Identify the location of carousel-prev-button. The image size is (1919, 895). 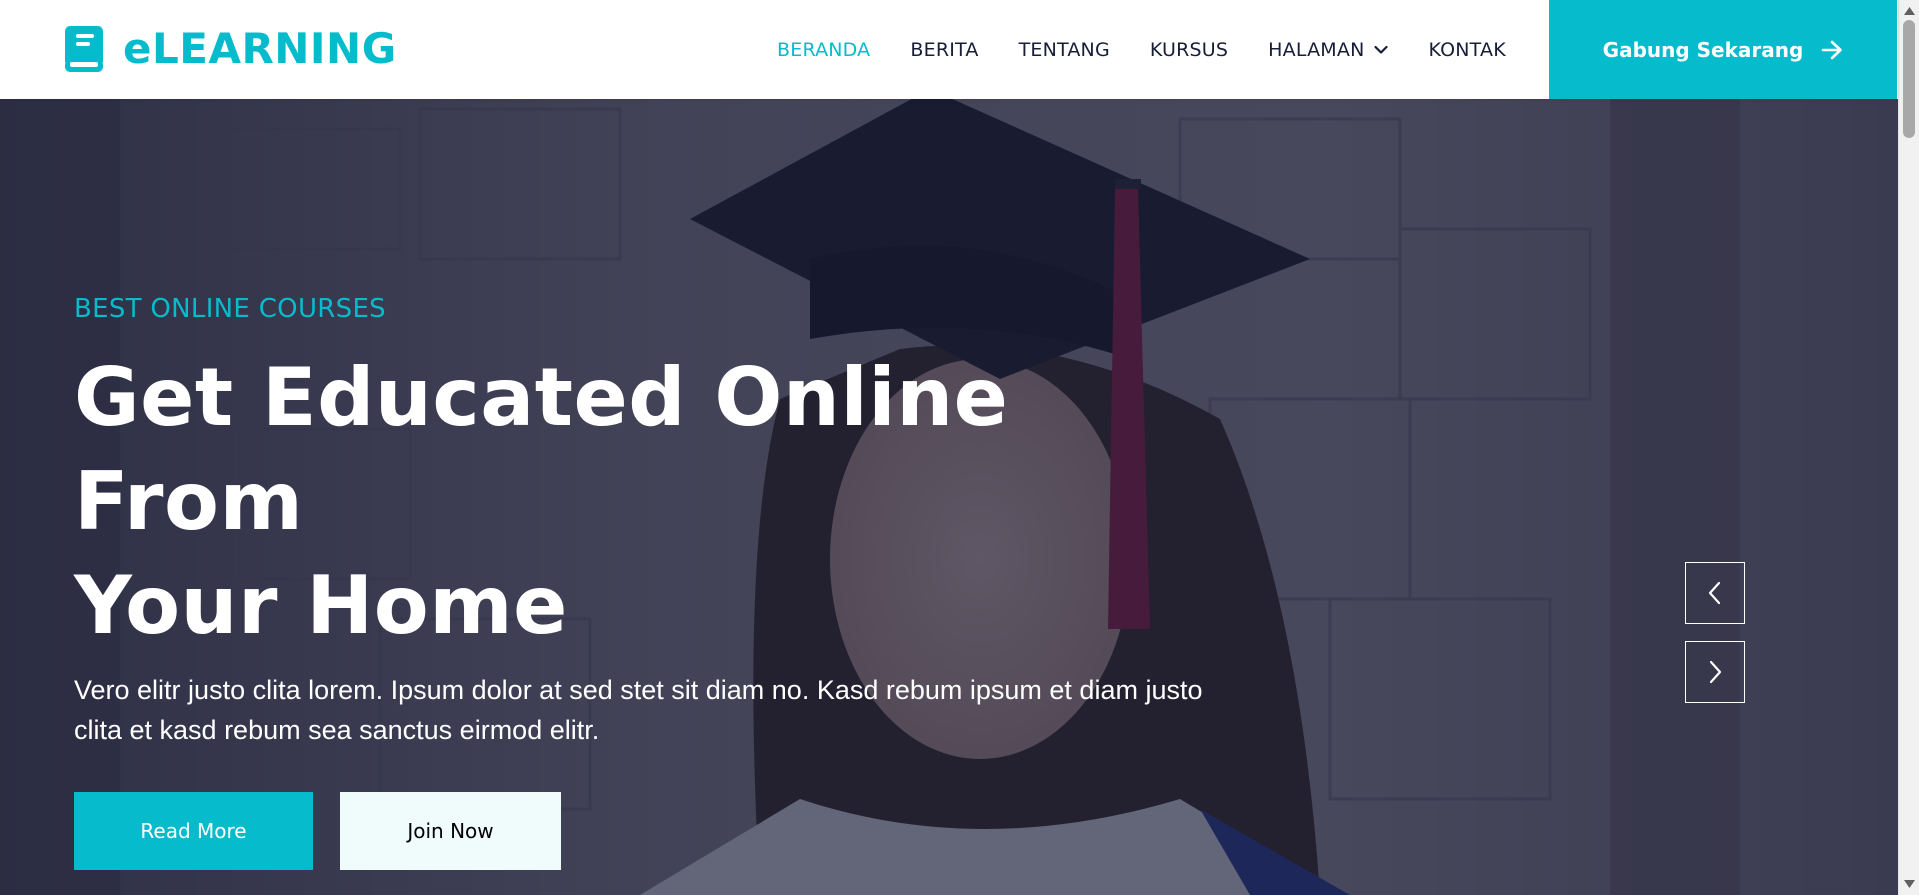
(1715, 593).